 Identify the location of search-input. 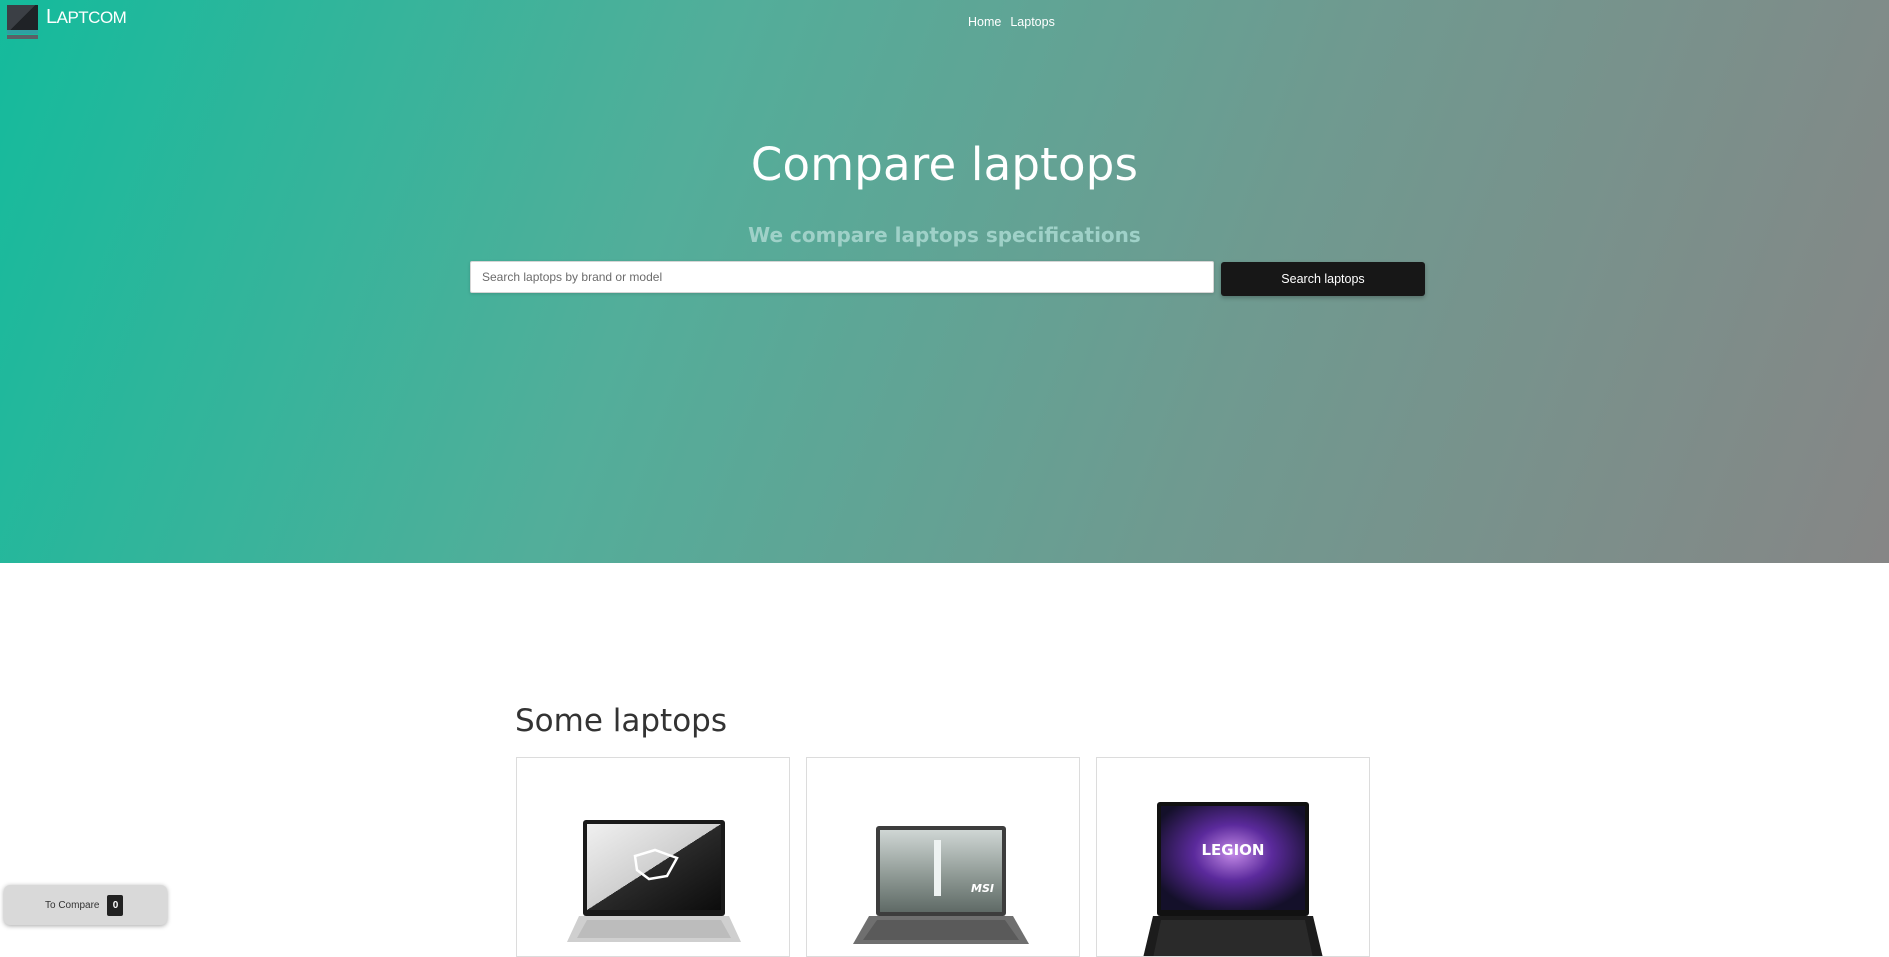
(842, 277).